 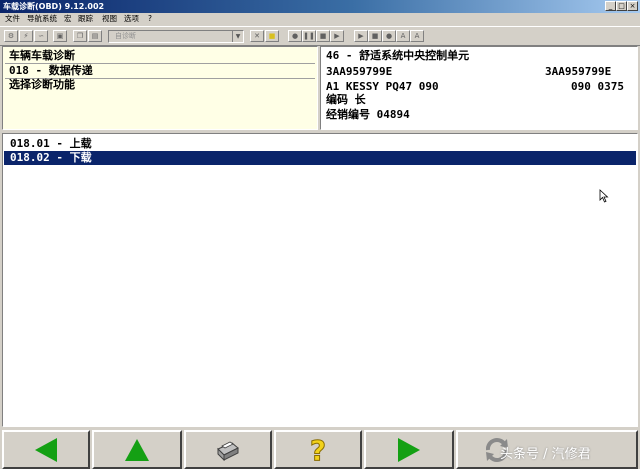 I want to click on vehicle-info-panel: 车辆车载诊断 018 - 数据传递 选择诊断功能, so click(x=160, y=88).